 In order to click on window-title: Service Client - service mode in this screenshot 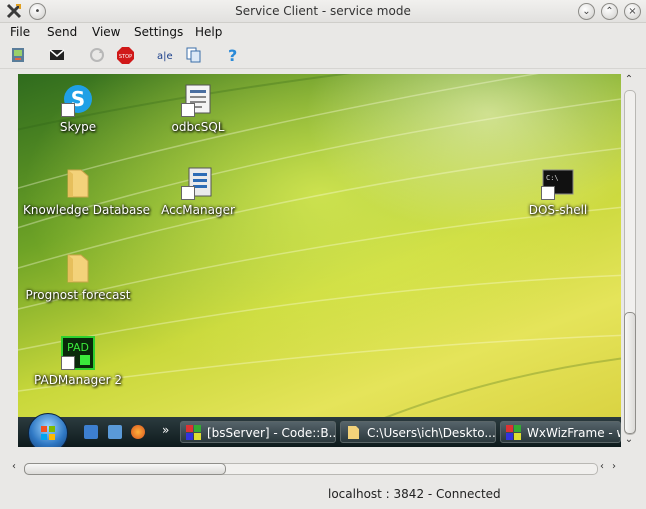, I will do `click(323, 11)`.